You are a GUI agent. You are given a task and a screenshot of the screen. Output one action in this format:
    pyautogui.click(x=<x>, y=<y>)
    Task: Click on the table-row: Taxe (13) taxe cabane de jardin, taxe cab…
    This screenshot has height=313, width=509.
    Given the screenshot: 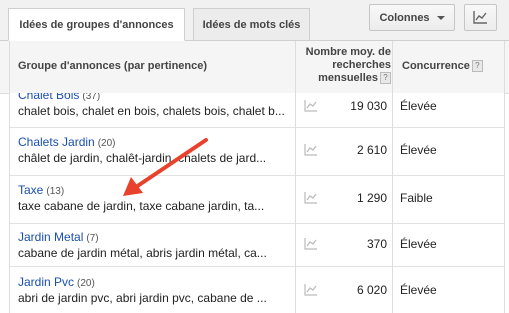 What is the action you would take?
    pyautogui.click(x=257, y=200)
    